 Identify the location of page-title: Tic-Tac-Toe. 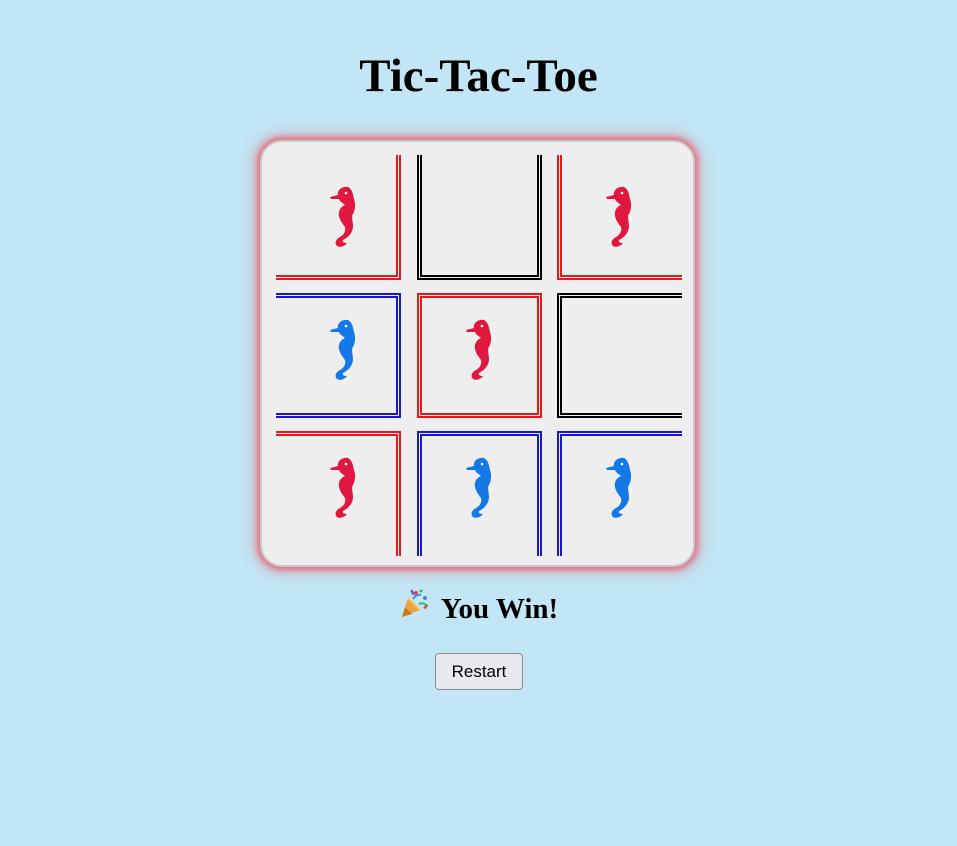
(478, 76).